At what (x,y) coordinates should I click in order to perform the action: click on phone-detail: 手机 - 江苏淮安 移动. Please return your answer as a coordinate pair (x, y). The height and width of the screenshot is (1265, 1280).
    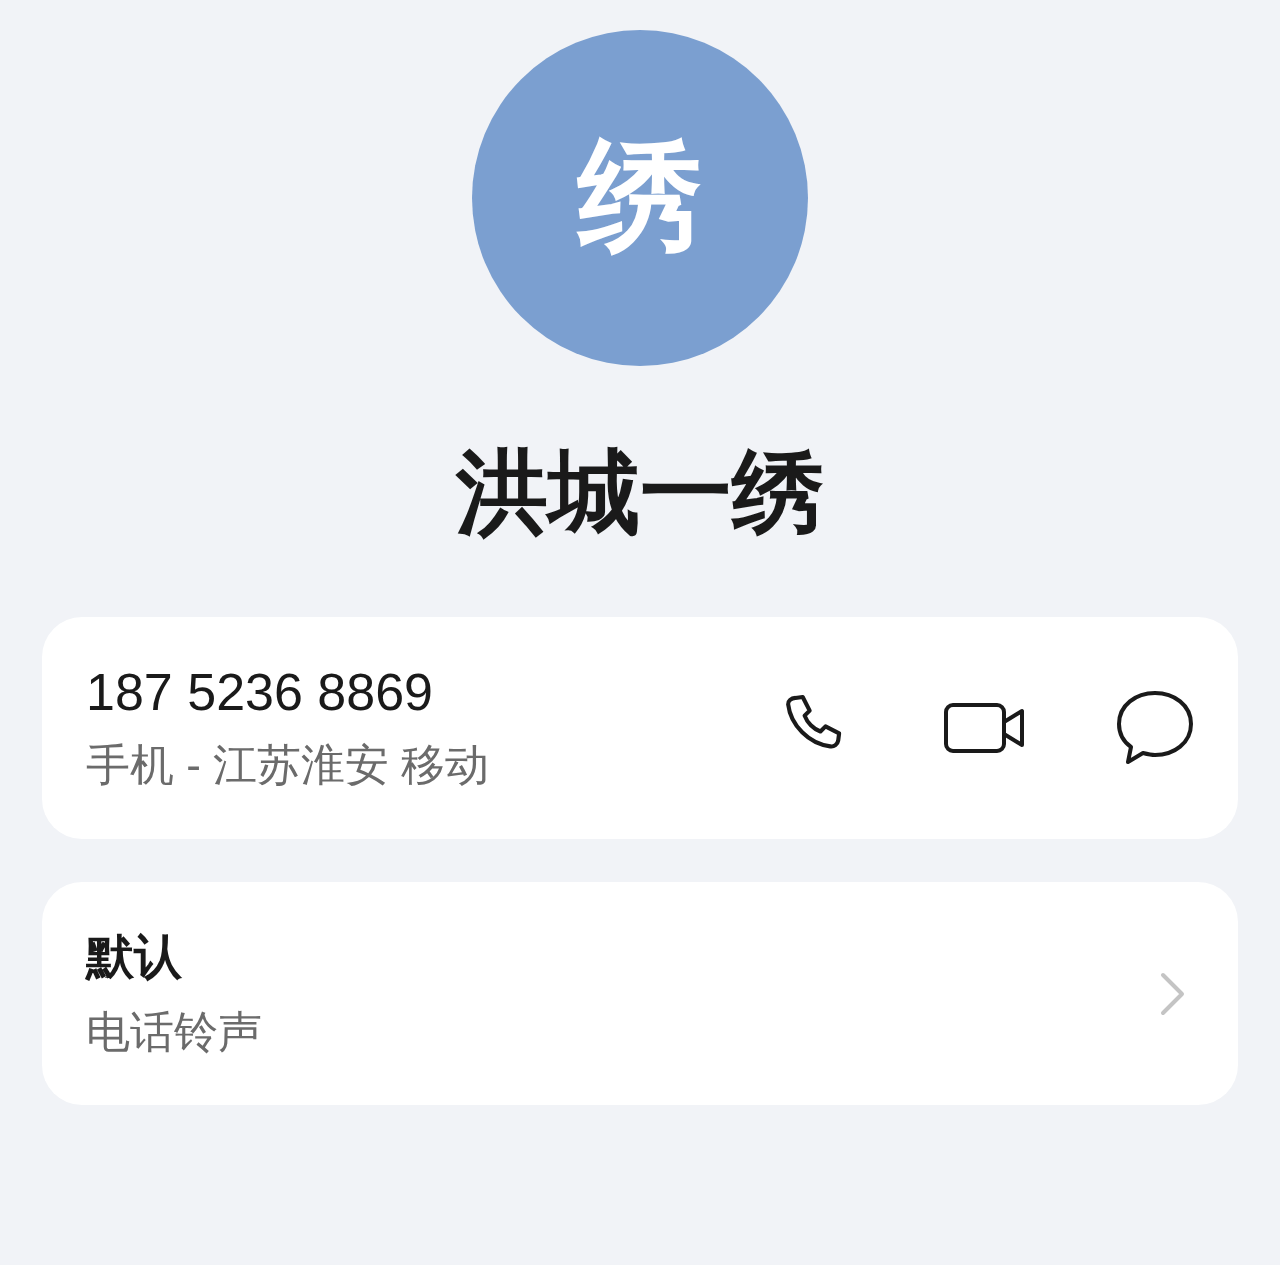
    Looking at the image, I should click on (288, 764).